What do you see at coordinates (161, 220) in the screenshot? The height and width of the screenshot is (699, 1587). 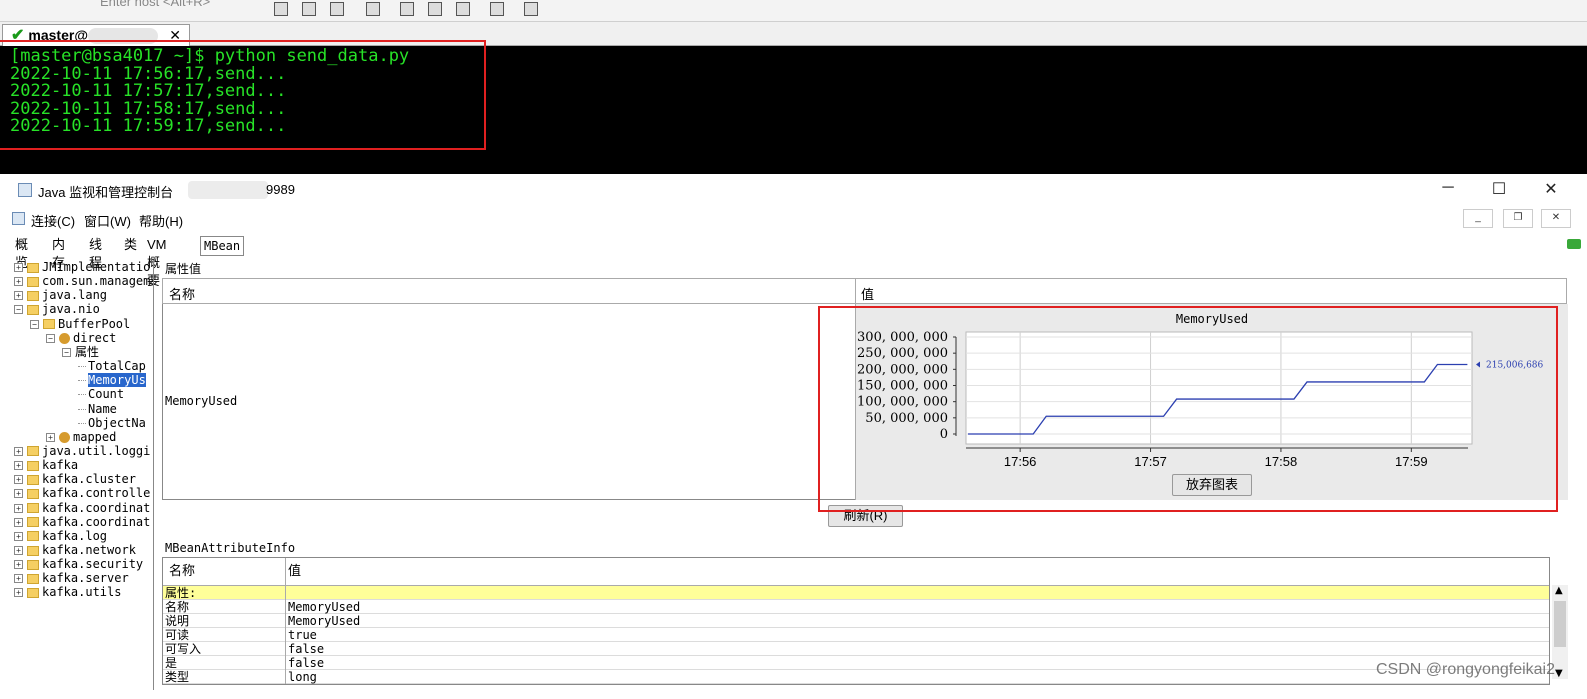 I see `menu-help: 帮助(H)` at bounding box center [161, 220].